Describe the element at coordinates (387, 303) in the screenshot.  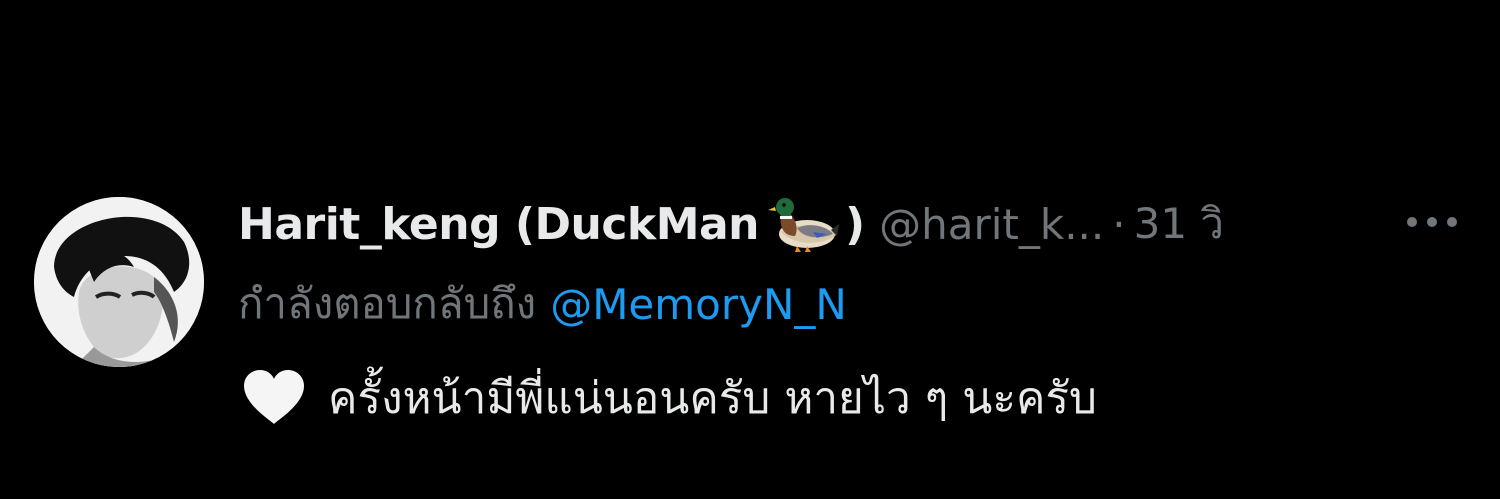
I see `replying-label: กำลังตอบกลับถึง` at that location.